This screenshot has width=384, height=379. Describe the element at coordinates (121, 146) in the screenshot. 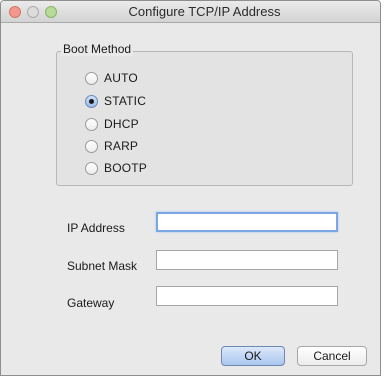

I see `radio-label: RARP` at that location.